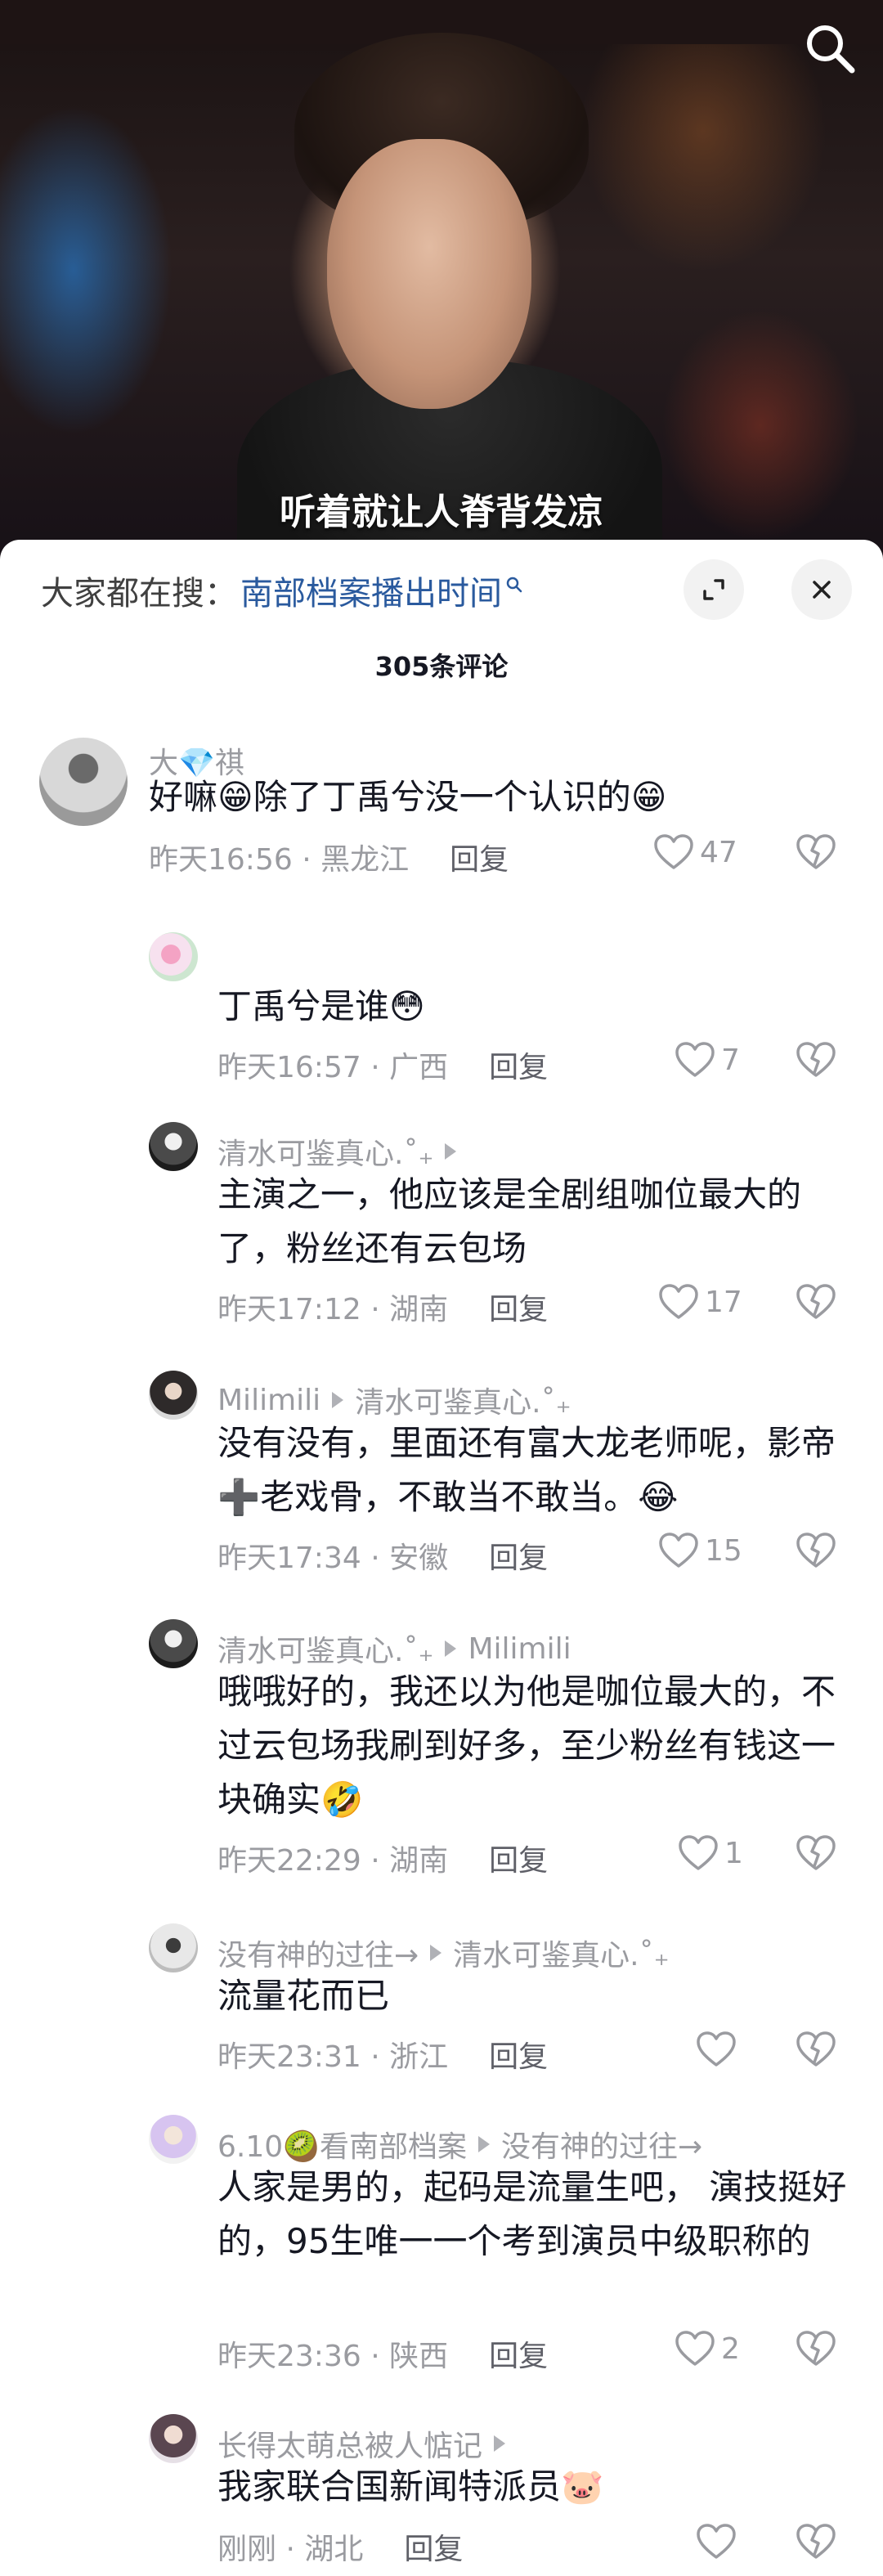  I want to click on search-button, so click(829, 48).